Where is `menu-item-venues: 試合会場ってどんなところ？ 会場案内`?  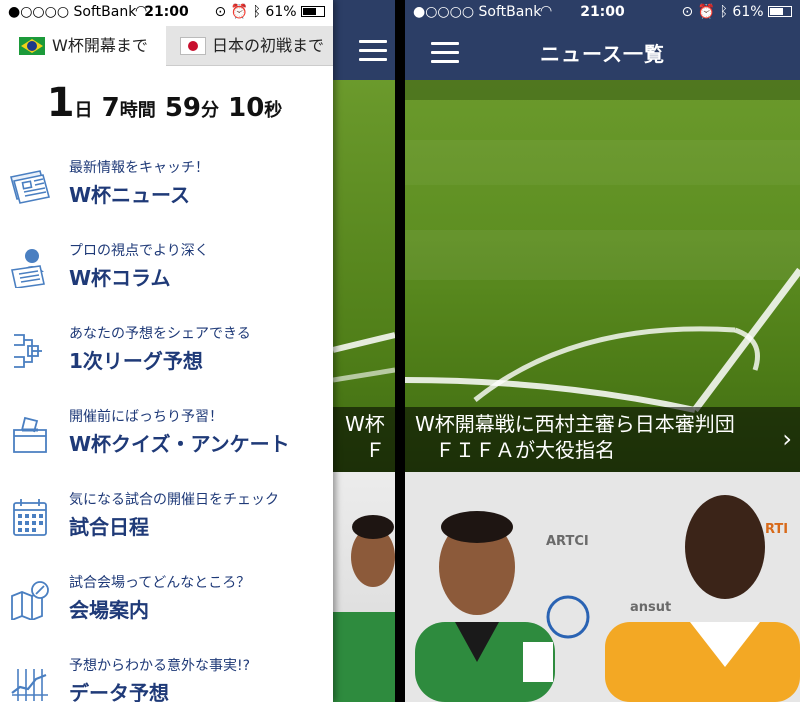
menu-item-venues: 試合会場ってどんなところ？ 会場案内 is located at coordinates (166, 607).